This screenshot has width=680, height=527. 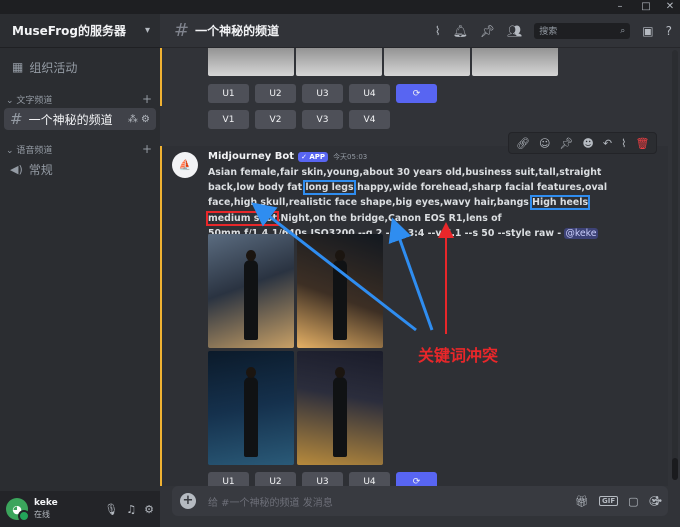 What do you see at coordinates (560, 203) in the screenshot?
I see `keyword-high-heels: High heels` at bounding box center [560, 203].